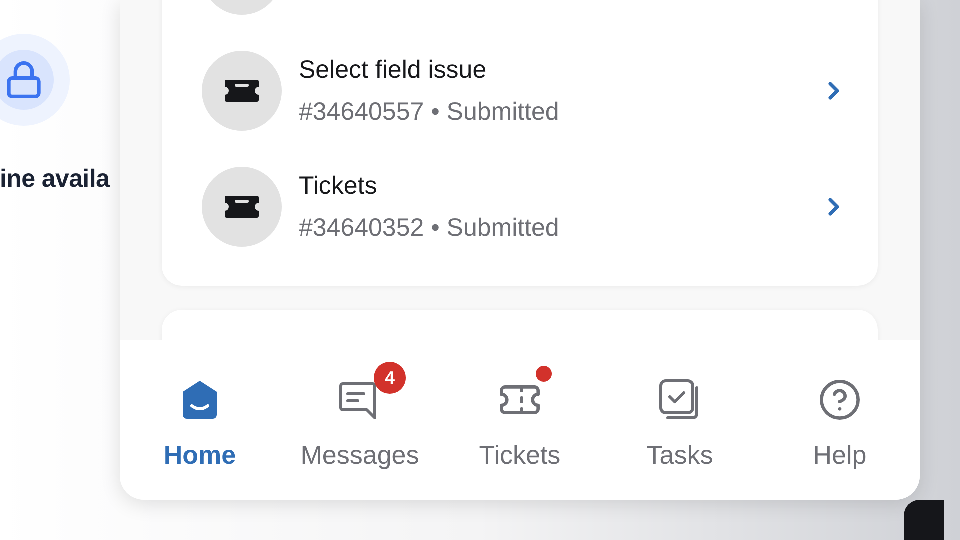 The width and height of the screenshot is (960, 540). What do you see at coordinates (429, 112) in the screenshot?
I see `ticket-subtitle: #34640557 • Submitted` at bounding box center [429, 112].